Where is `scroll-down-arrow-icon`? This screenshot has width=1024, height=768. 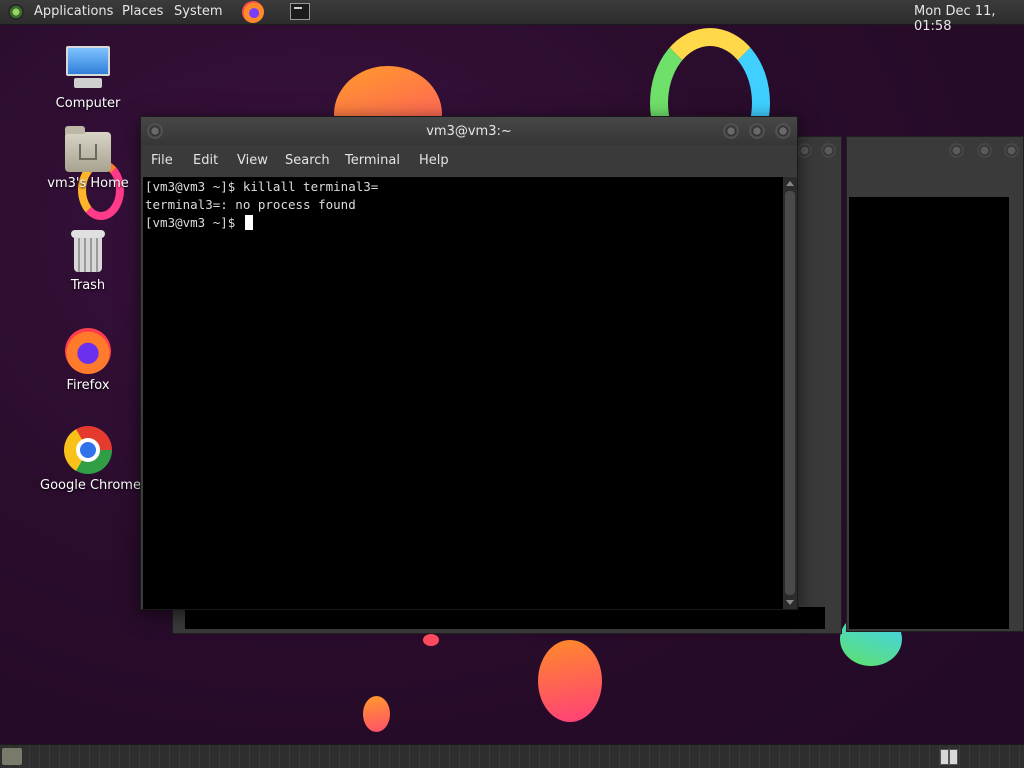
scroll-down-arrow-icon is located at coordinates (790, 602).